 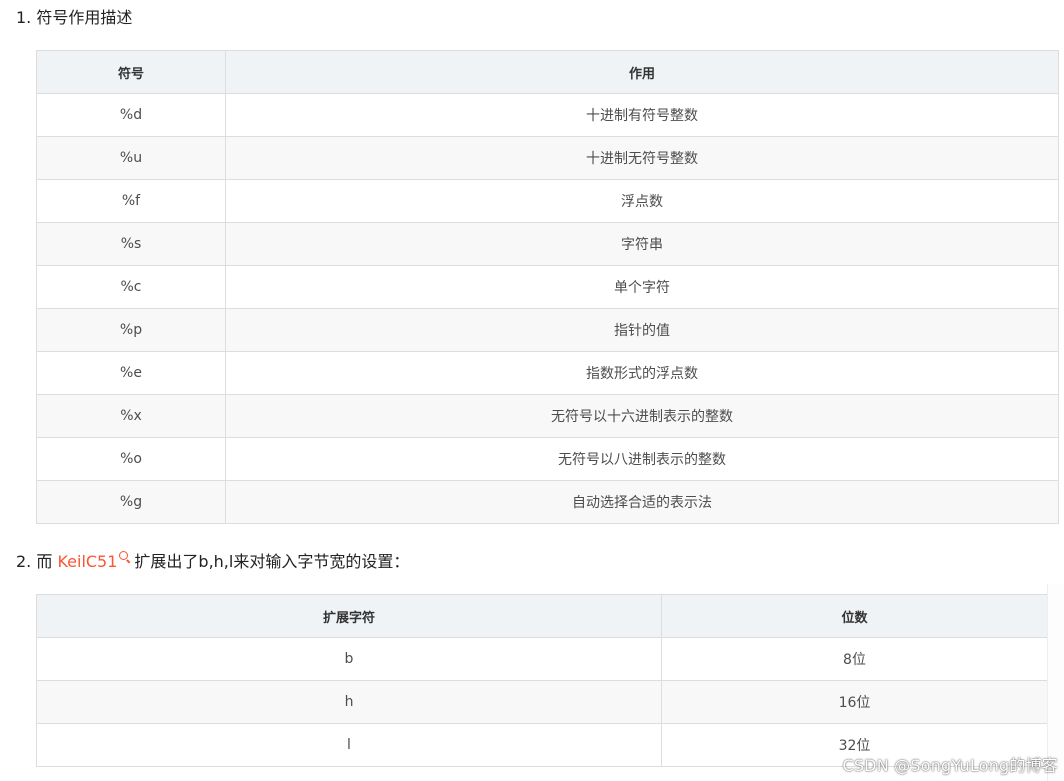 What do you see at coordinates (854, 702) in the screenshot?
I see `bits-cell: 16位` at bounding box center [854, 702].